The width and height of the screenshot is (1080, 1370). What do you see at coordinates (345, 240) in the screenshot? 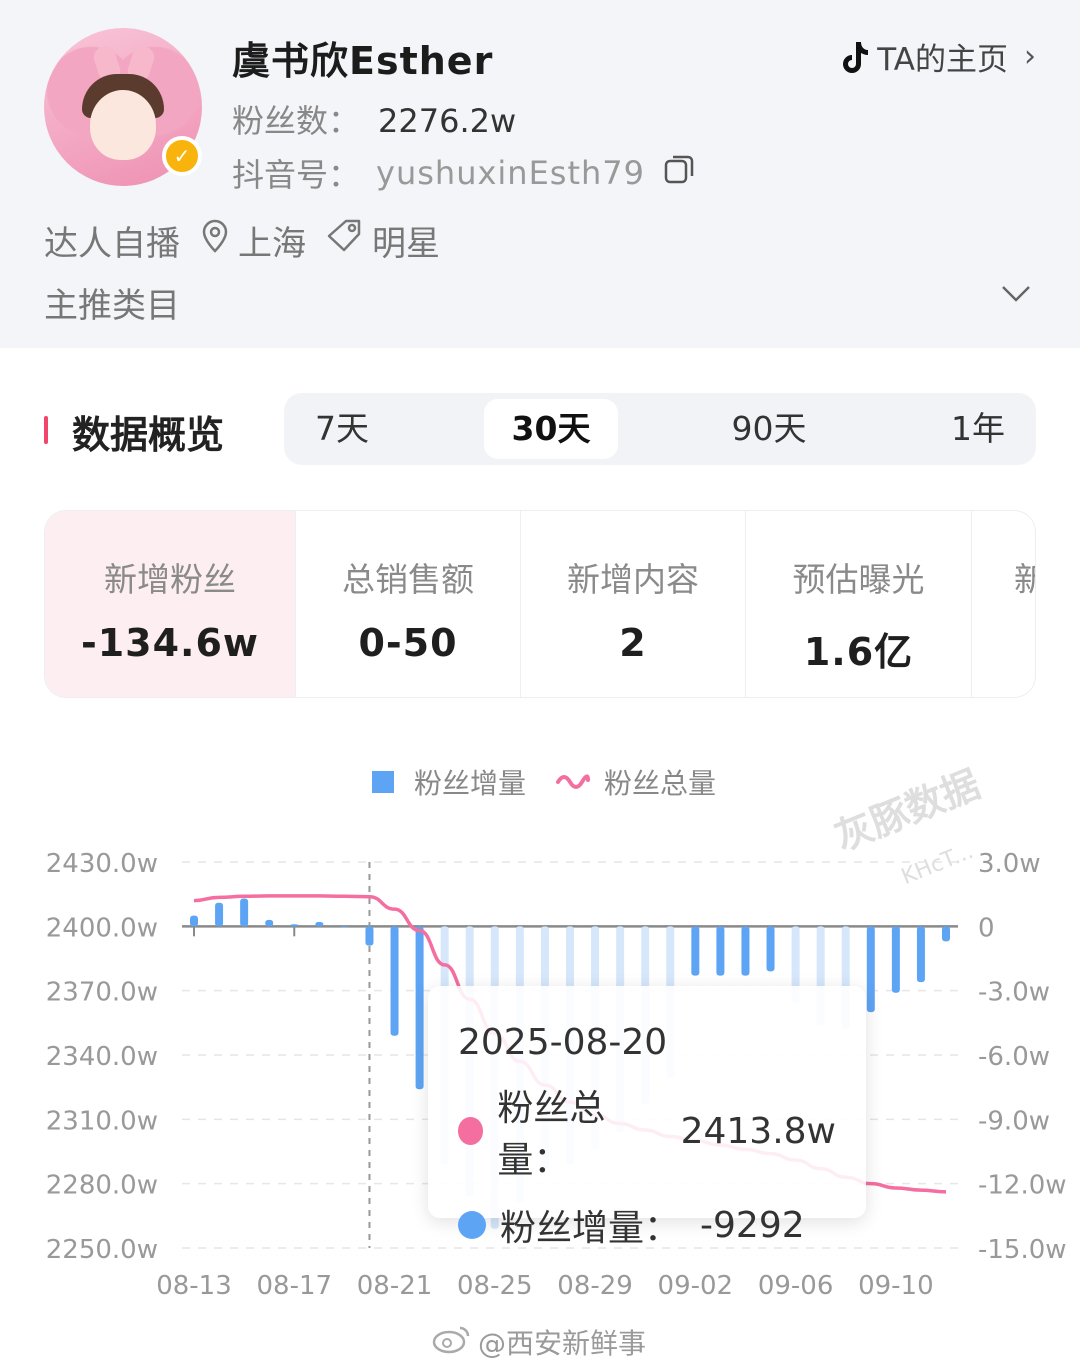
I see `tag-icon` at bounding box center [345, 240].